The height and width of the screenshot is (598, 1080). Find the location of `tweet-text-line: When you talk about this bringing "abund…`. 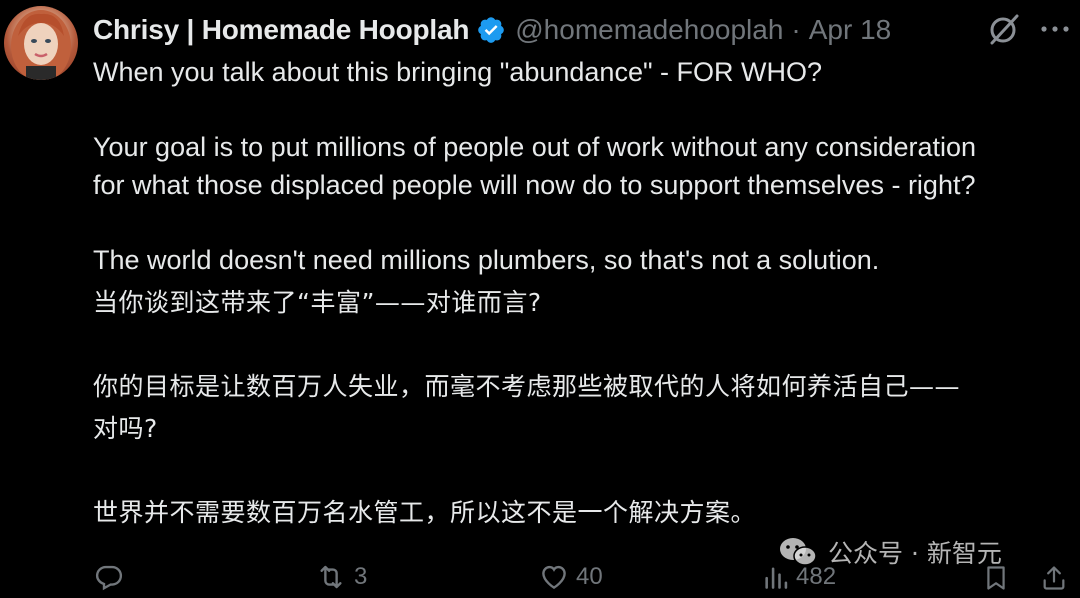

tweet-text-line: When you talk about this bringing "abund… is located at coordinates (458, 72).